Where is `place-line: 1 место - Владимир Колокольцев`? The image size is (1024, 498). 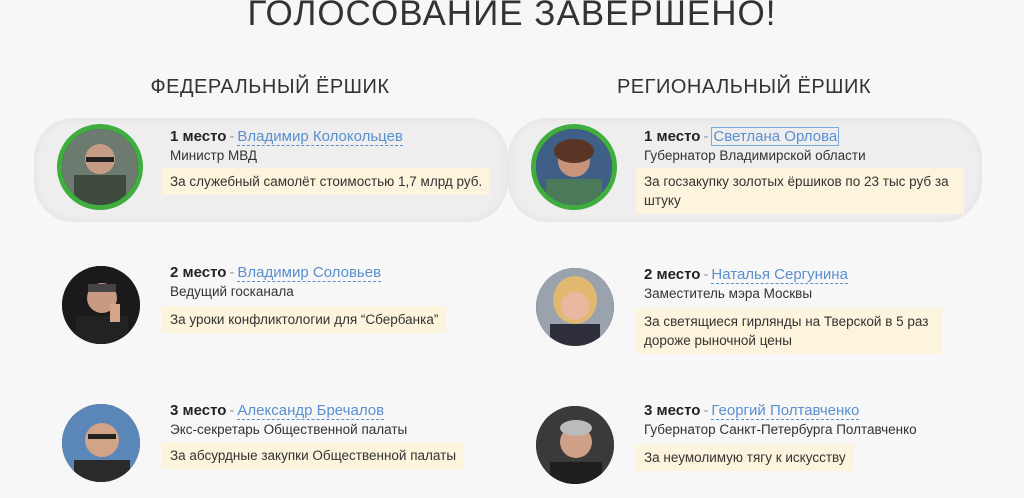
place-line: 1 место - Владимир Колокольцев is located at coordinates (286, 137).